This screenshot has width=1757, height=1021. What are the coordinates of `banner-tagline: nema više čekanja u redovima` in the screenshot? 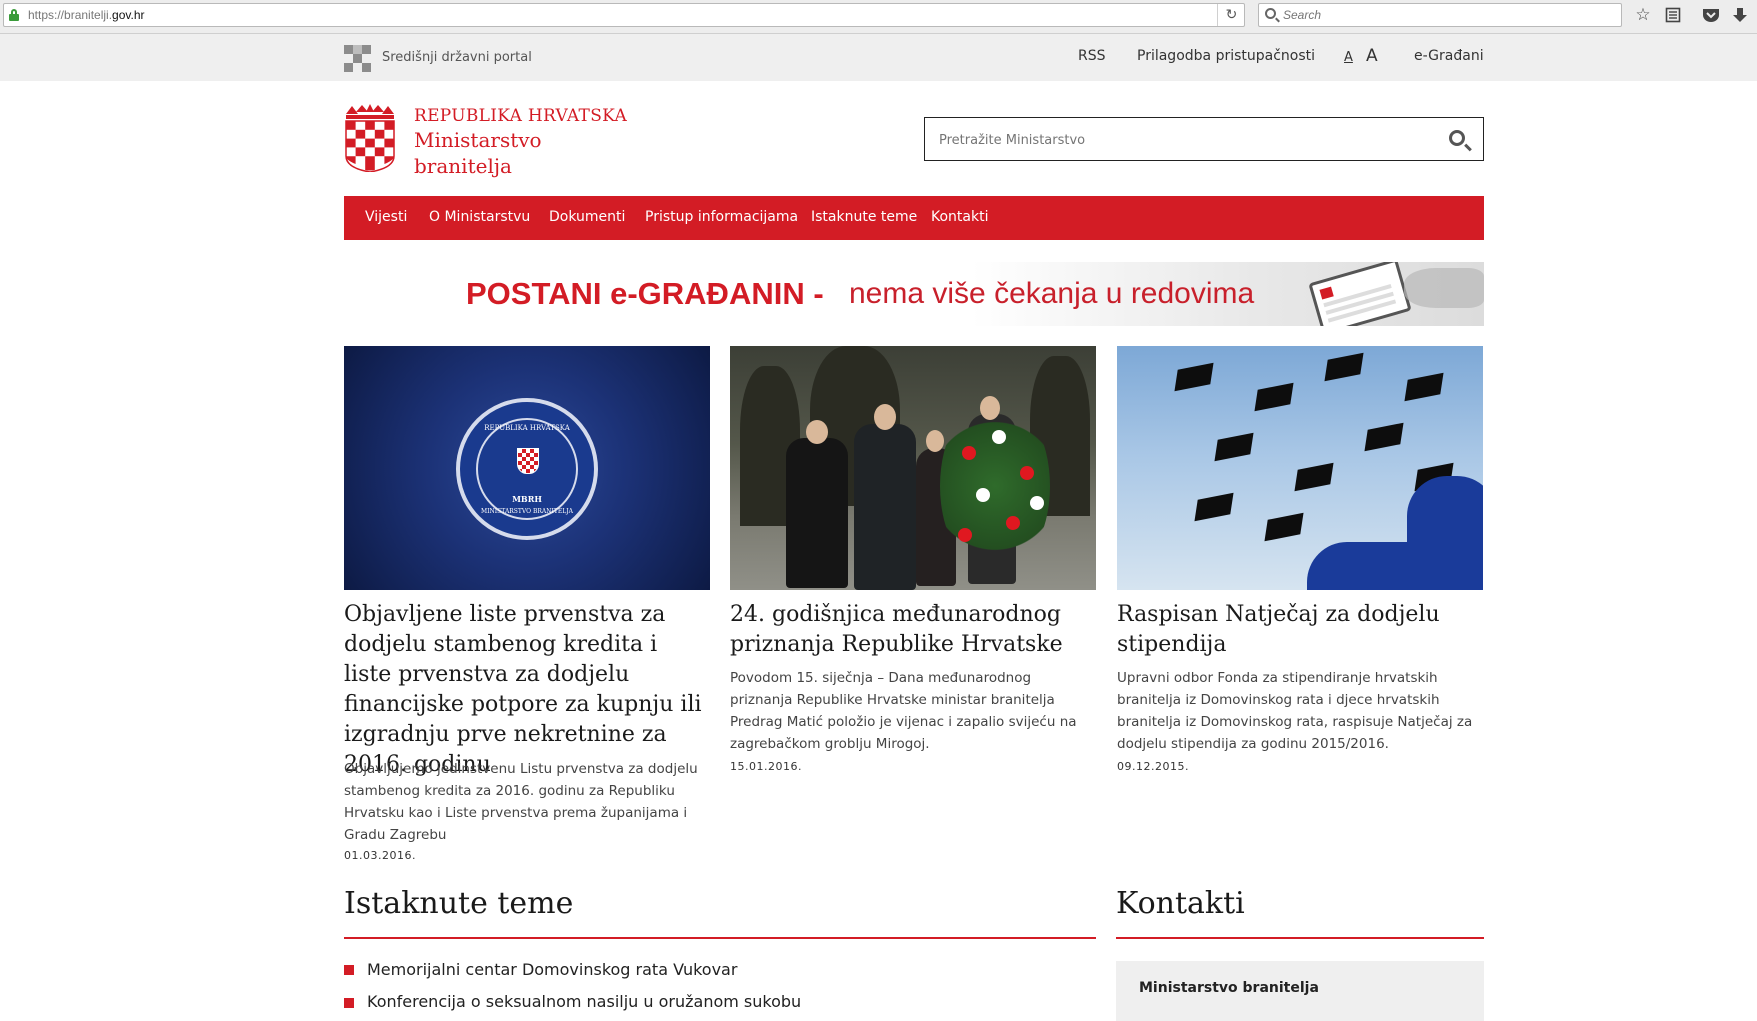 It's located at (1052, 293).